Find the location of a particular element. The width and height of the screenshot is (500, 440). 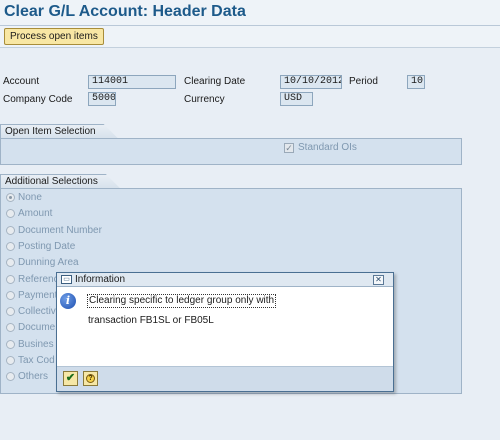

radio-label: Posting Date is located at coordinates (47, 246).